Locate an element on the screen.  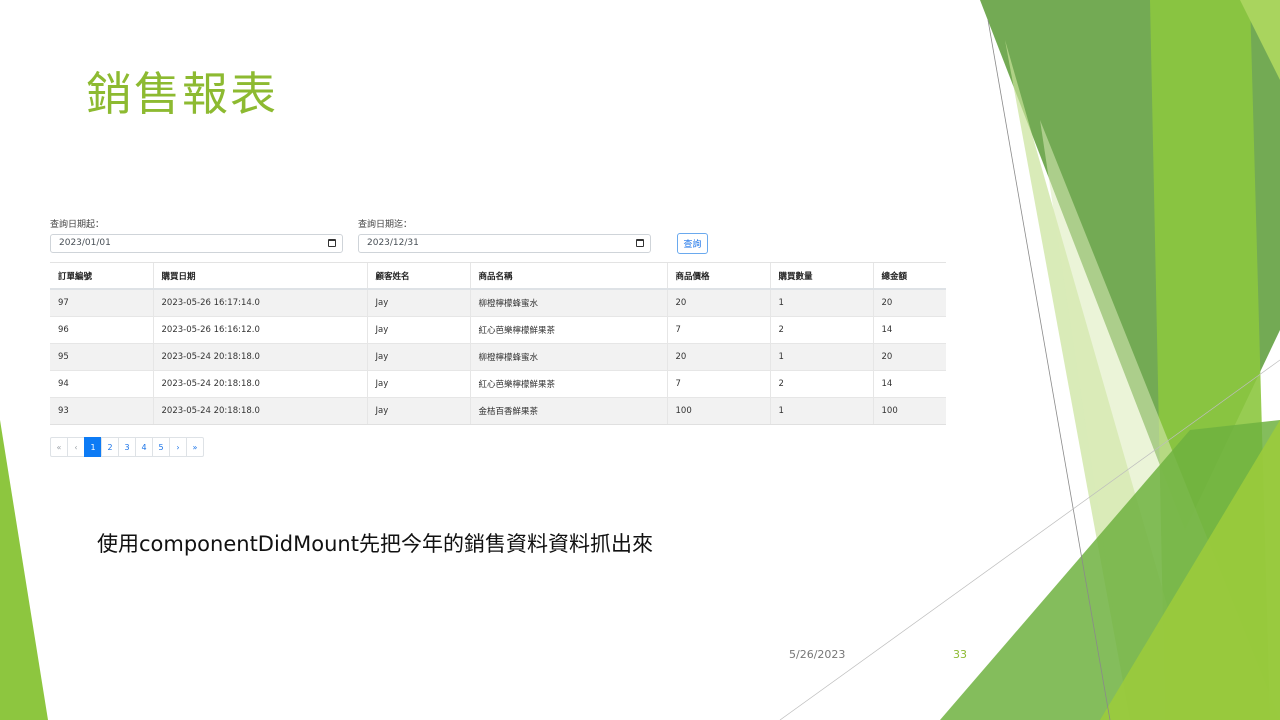
cell-order-id: 95 is located at coordinates (101, 357).